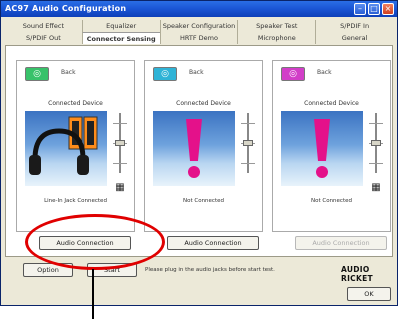 The width and height of the screenshot is (398, 319). I want to click on tab-connector-sensing: Connector Sensing, so click(120, 38).